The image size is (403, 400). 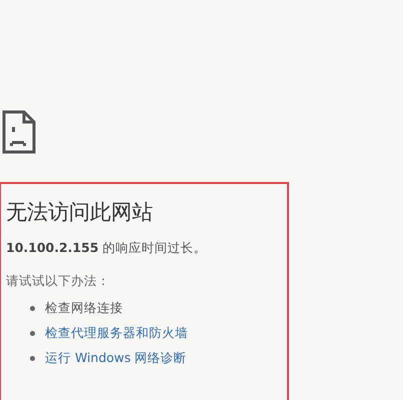 What do you see at coordinates (19, 132) in the screenshot?
I see `sad-page-icon` at bounding box center [19, 132].